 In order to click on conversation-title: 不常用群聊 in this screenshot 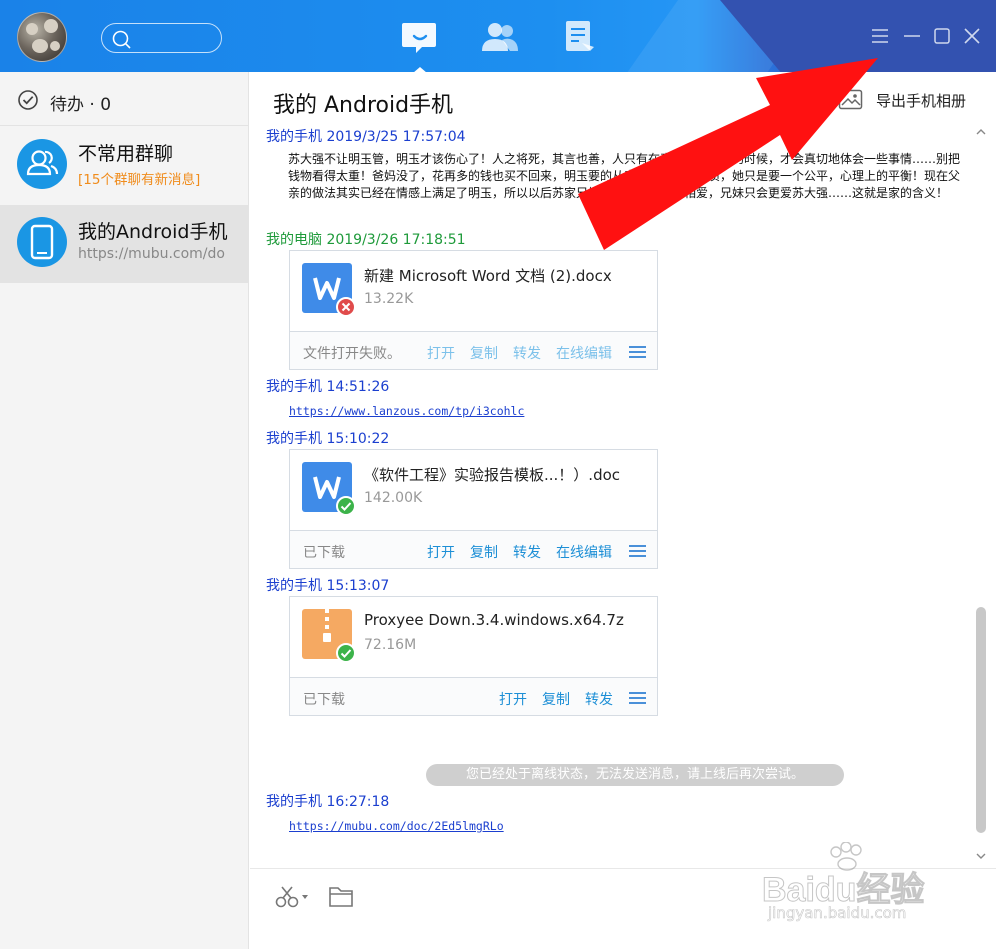, I will do `click(126, 154)`.